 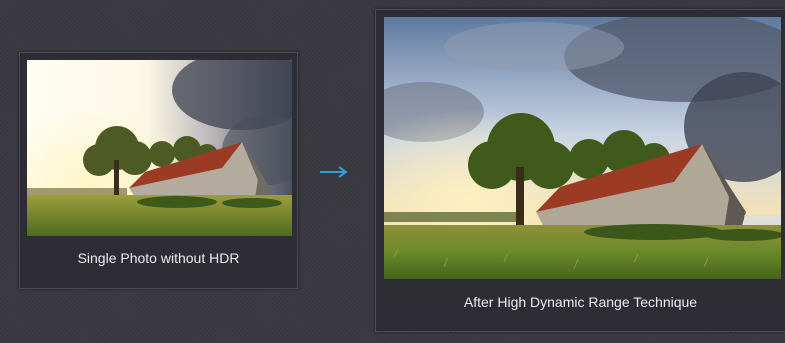 I want to click on arrow-right-icon, so click(x=334, y=172).